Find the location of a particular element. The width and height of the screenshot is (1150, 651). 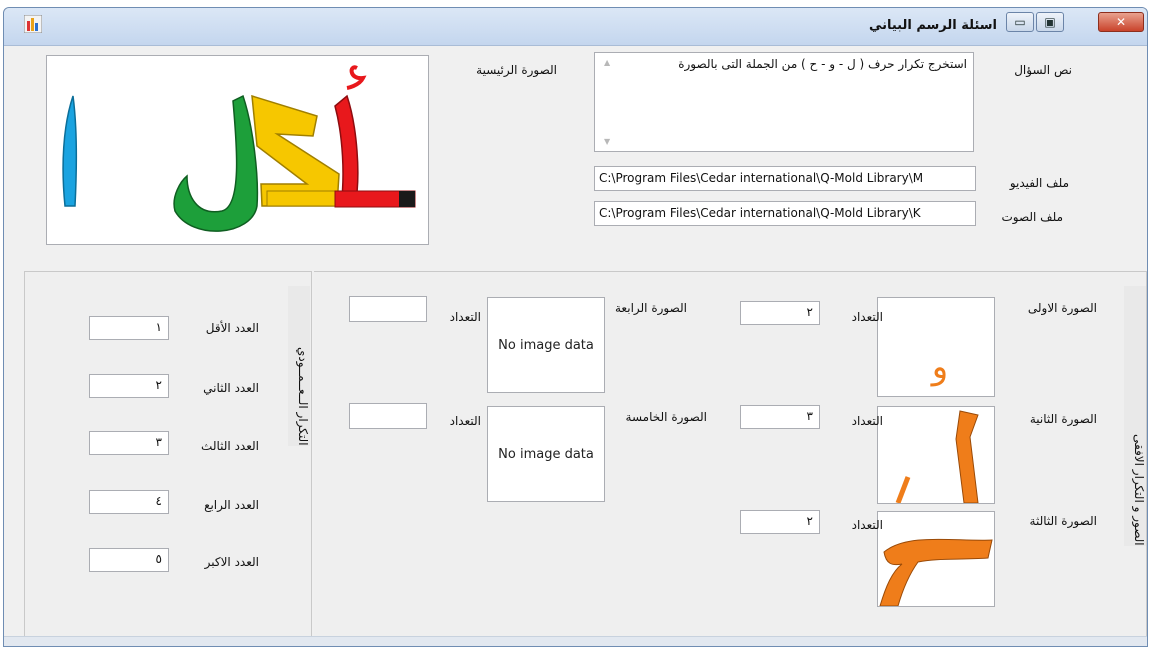

image-4-no-image-text: No image data is located at coordinates (546, 345).